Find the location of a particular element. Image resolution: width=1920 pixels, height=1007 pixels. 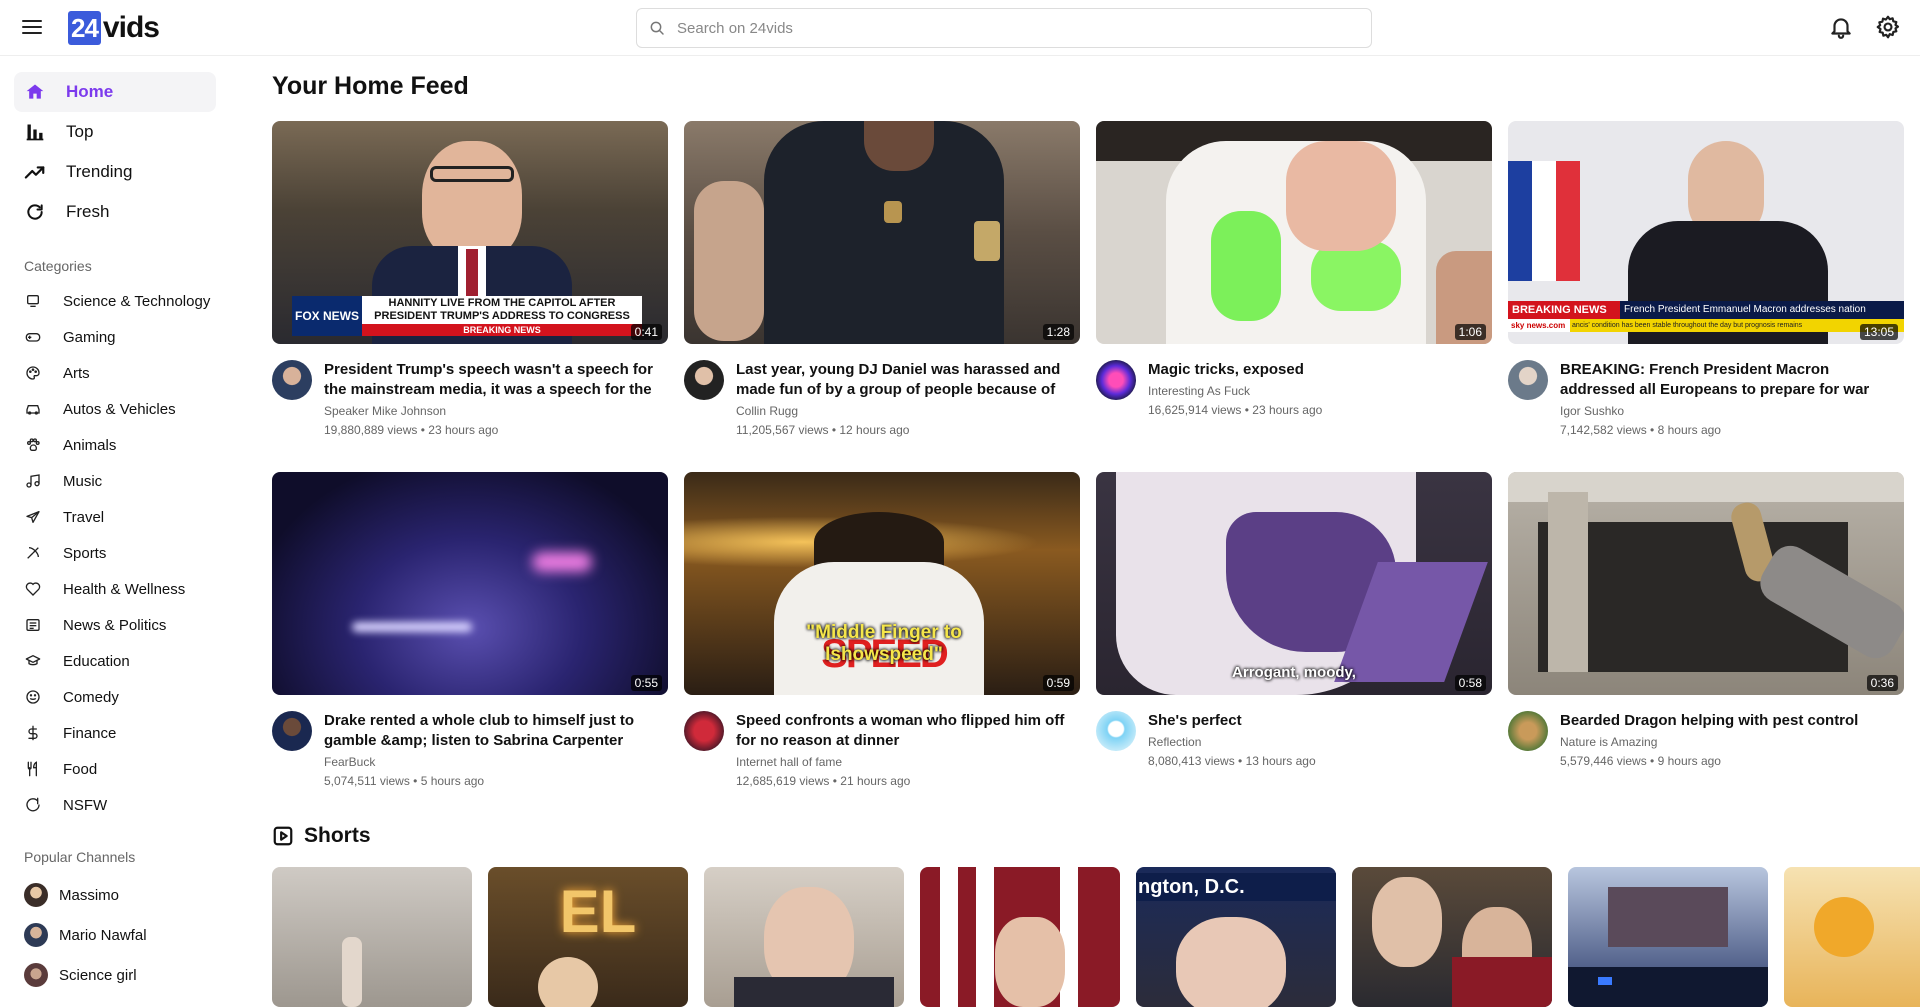

video-duration: 1:06 is located at coordinates (1470, 332).